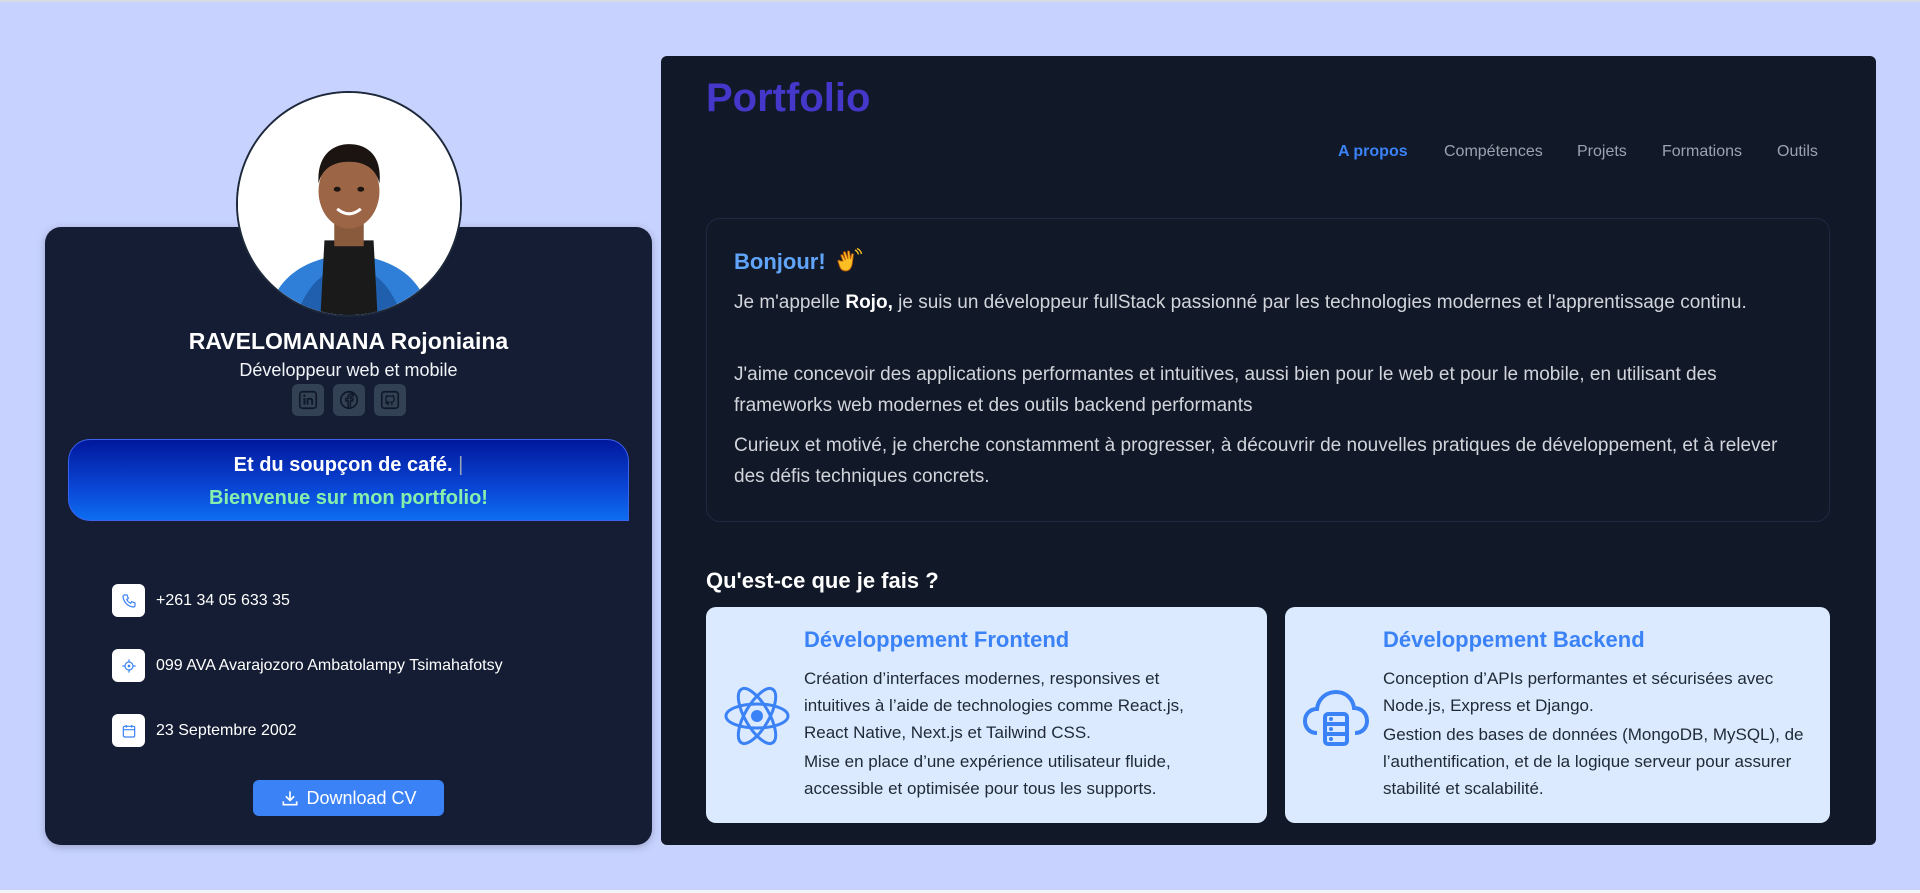 The image size is (1920, 893). What do you see at coordinates (223, 600) in the screenshot?
I see `phone-number: +261 34 05 633 35` at bounding box center [223, 600].